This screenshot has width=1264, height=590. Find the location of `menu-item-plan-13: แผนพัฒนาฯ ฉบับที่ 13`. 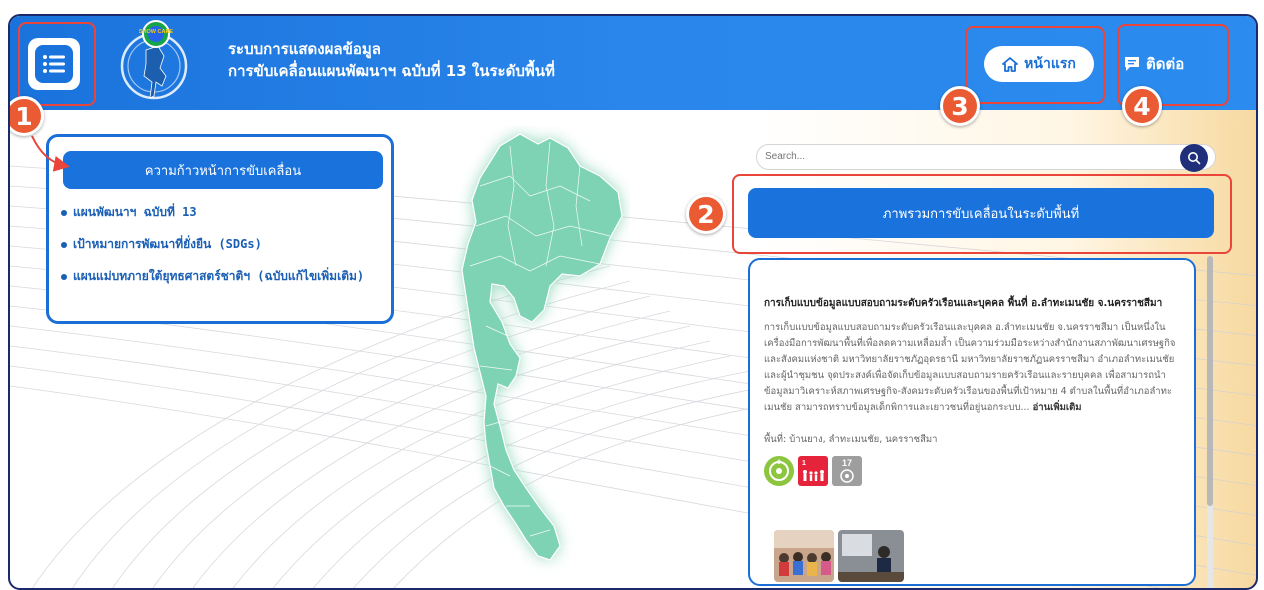

menu-item-plan-13: แผนพัฒนาฯ ฉบับที่ 13 is located at coordinates (129, 212).